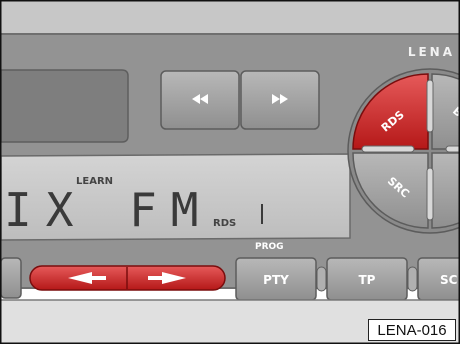 The width and height of the screenshot is (460, 344). I want to click on sc-label: SC, so click(449, 280).